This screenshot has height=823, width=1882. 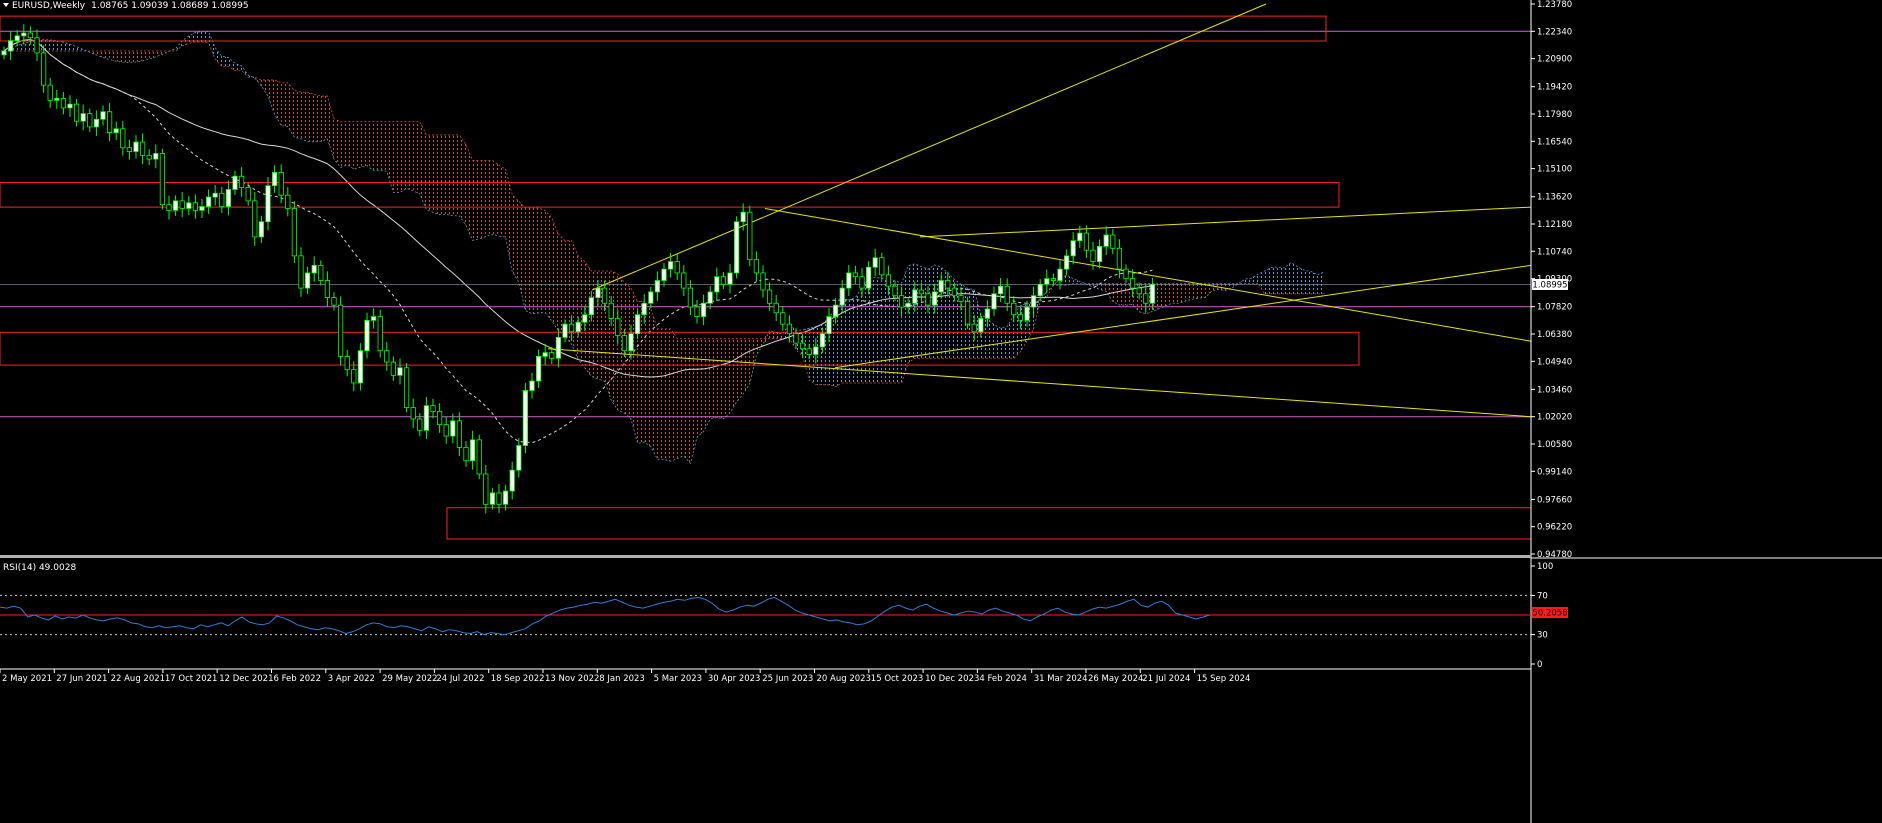 I want to click on time-tick-label: 15 Oct 2023, so click(x=897, y=679).